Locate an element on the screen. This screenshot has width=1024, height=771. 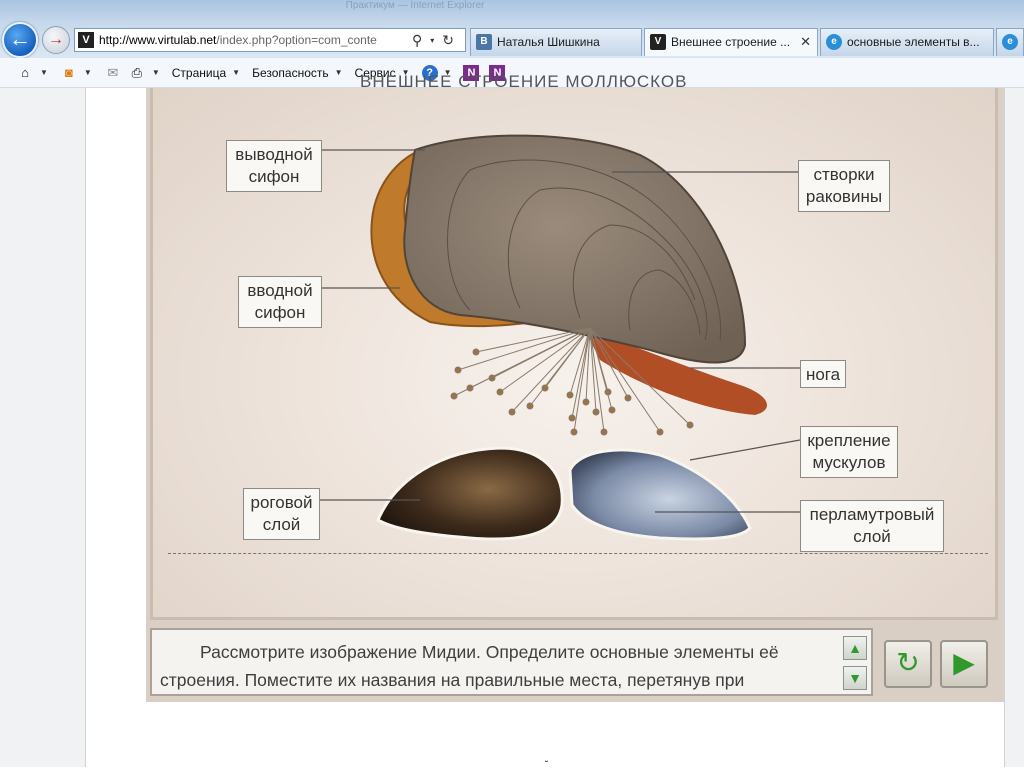
reset-button: ↻ is located at coordinates (908, 664).